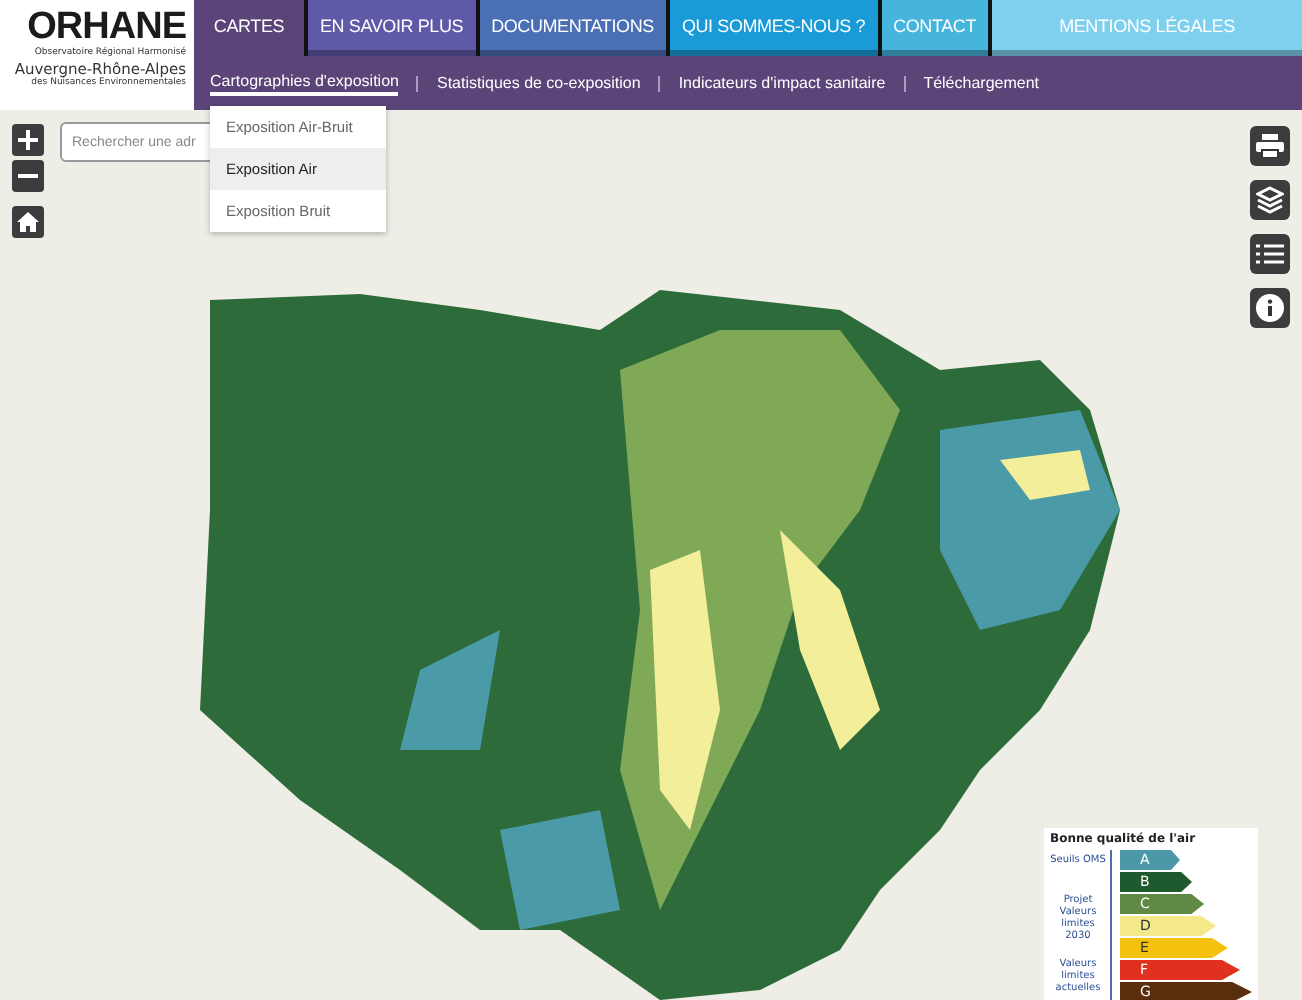 The width and height of the screenshot is (1302, 1000). What do you see at coordinates (782, 83) in the screenshot?
I see `submenu-link: Indicateurs d'impact sanitaire` at bounding box center [782, 83].